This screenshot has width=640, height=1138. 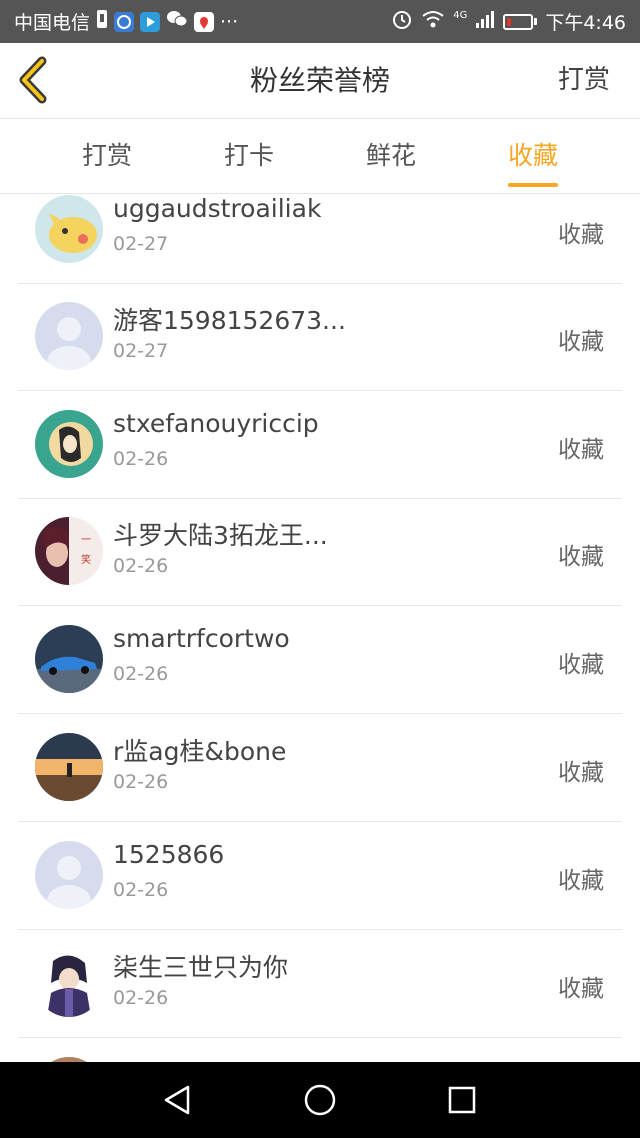 What do you see at coordinates (52, 23) in the screenshot?
I see `carrier-label: 中国电信` at bounding box center [52, 23].